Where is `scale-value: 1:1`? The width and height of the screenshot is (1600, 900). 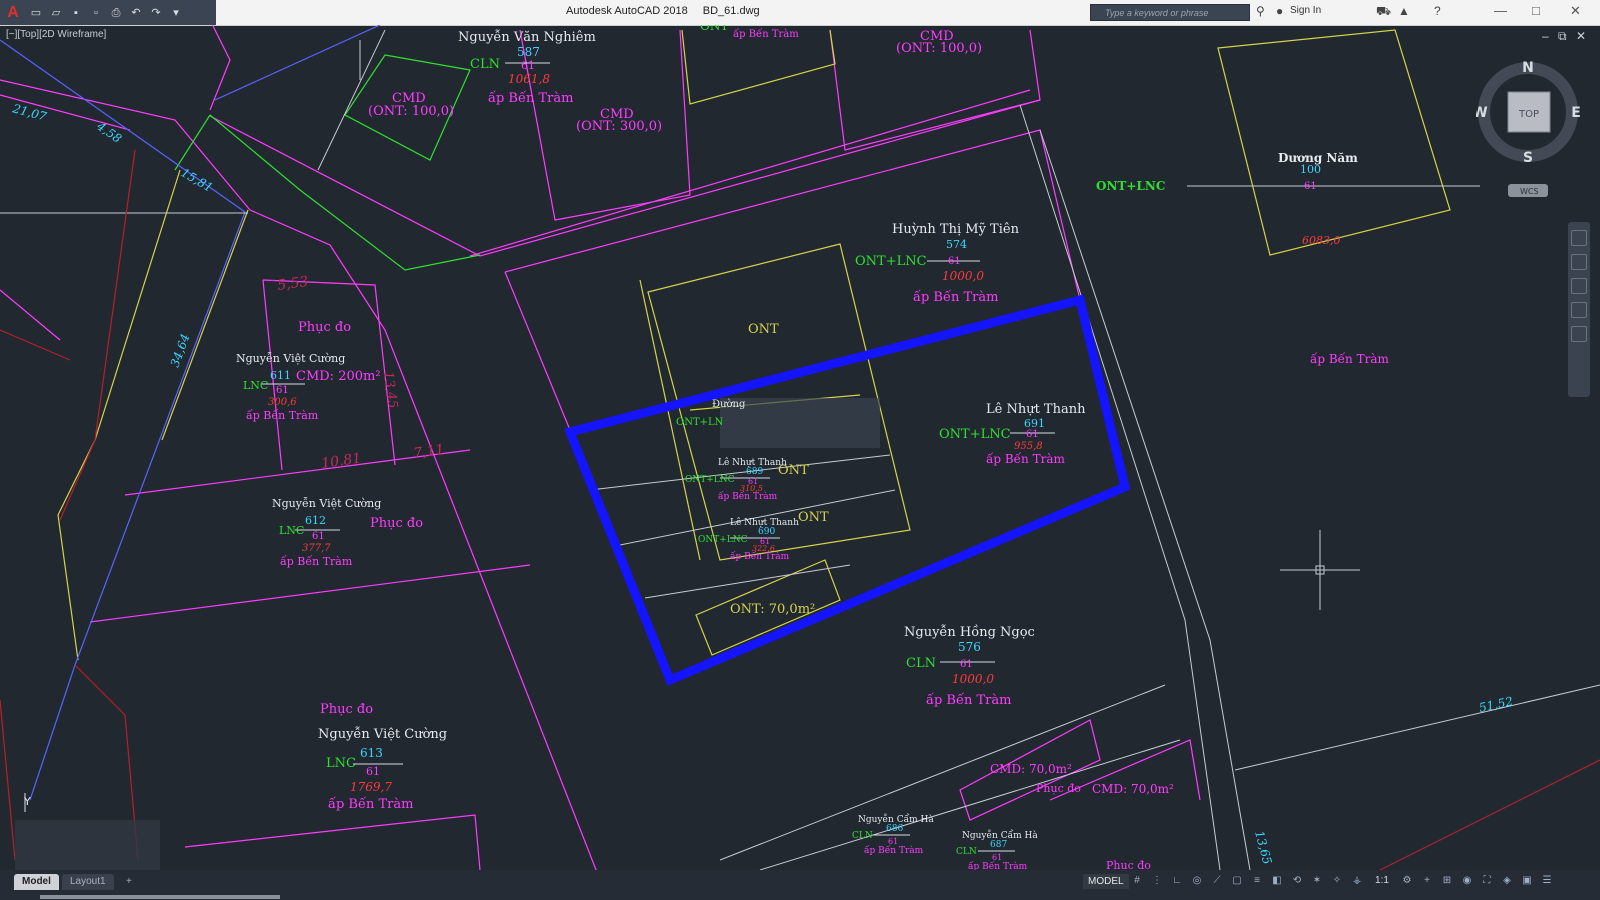 scale-value: 1:1 is located at coordinates (1382, 881).